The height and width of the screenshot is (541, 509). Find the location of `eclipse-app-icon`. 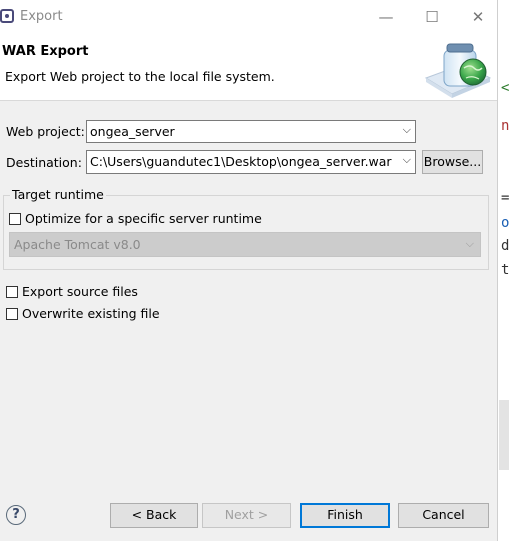

eclipse-app-icon is located at coordinates (7, 16).